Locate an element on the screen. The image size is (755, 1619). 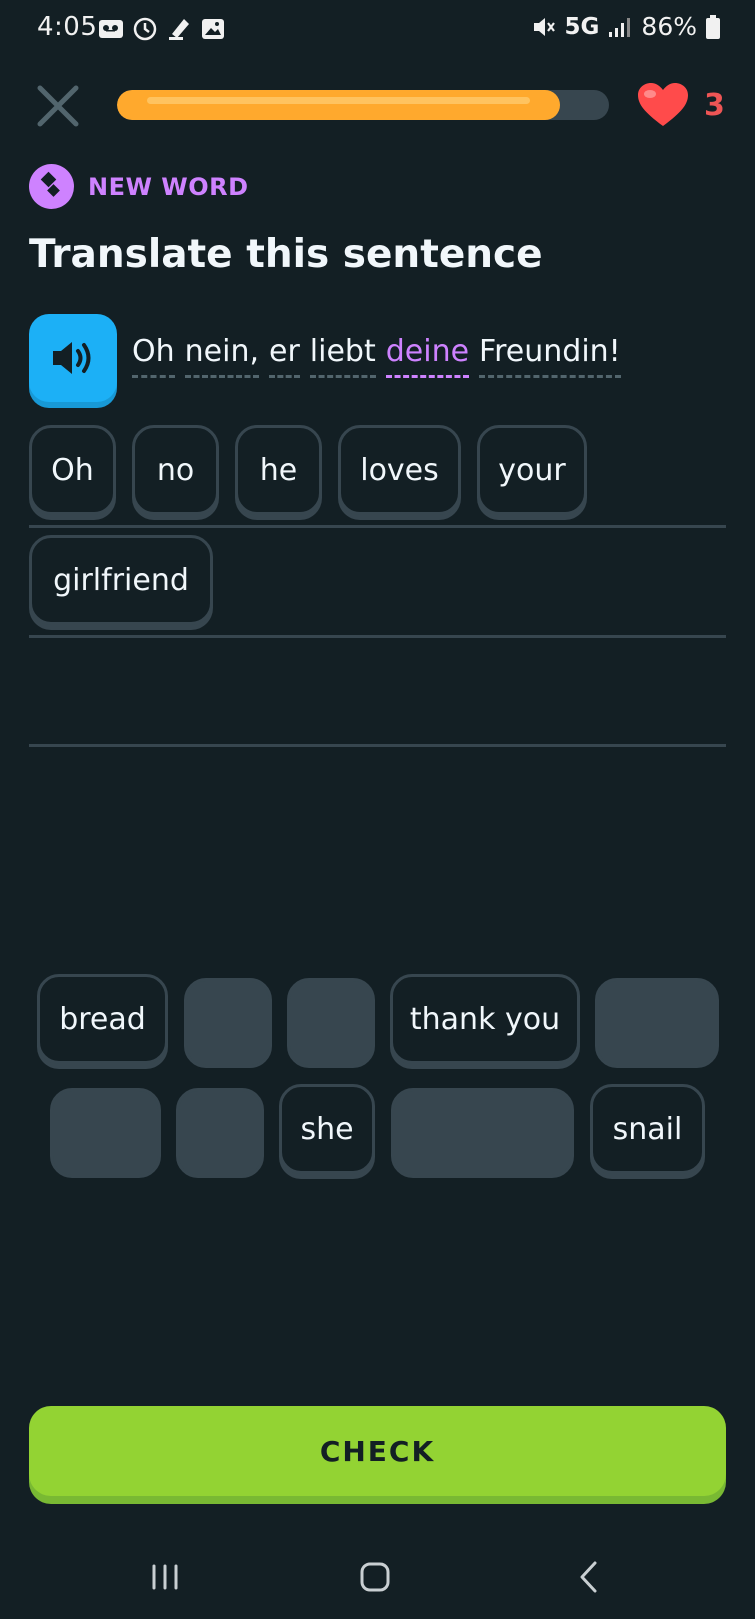
play-audio-button is located at coordinates (73, 358).